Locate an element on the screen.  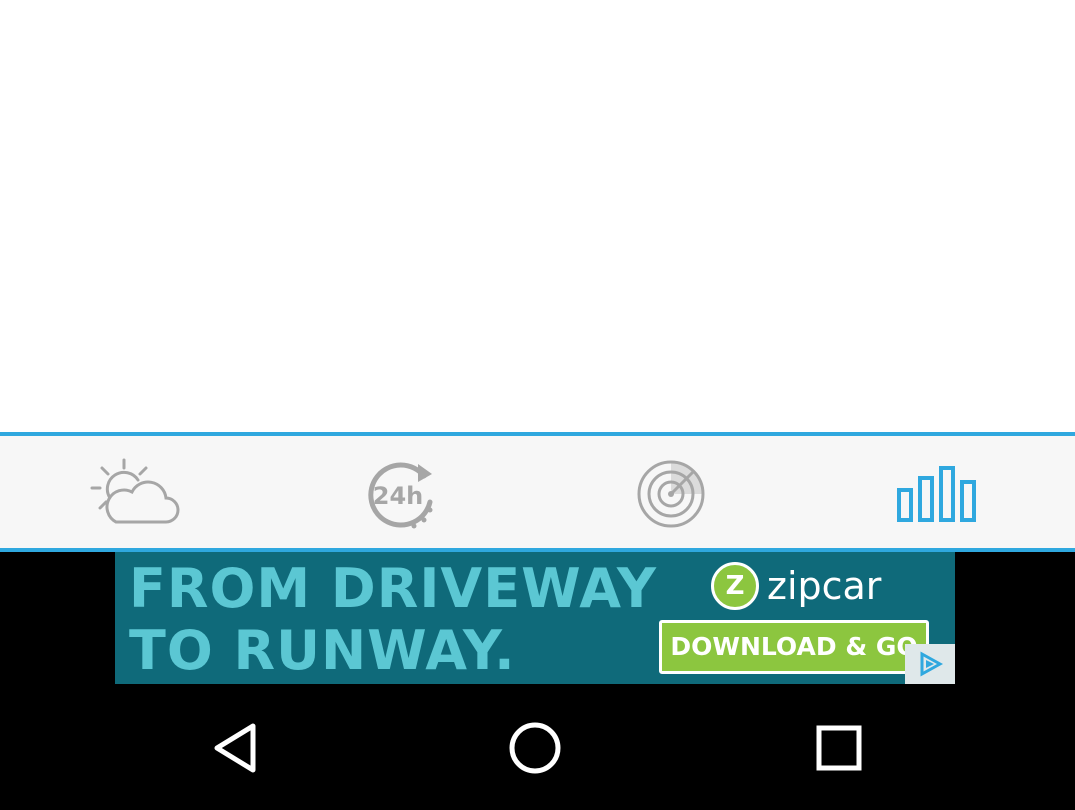
bottom-tab-bar: 24h is located at coordinates (537, 492).